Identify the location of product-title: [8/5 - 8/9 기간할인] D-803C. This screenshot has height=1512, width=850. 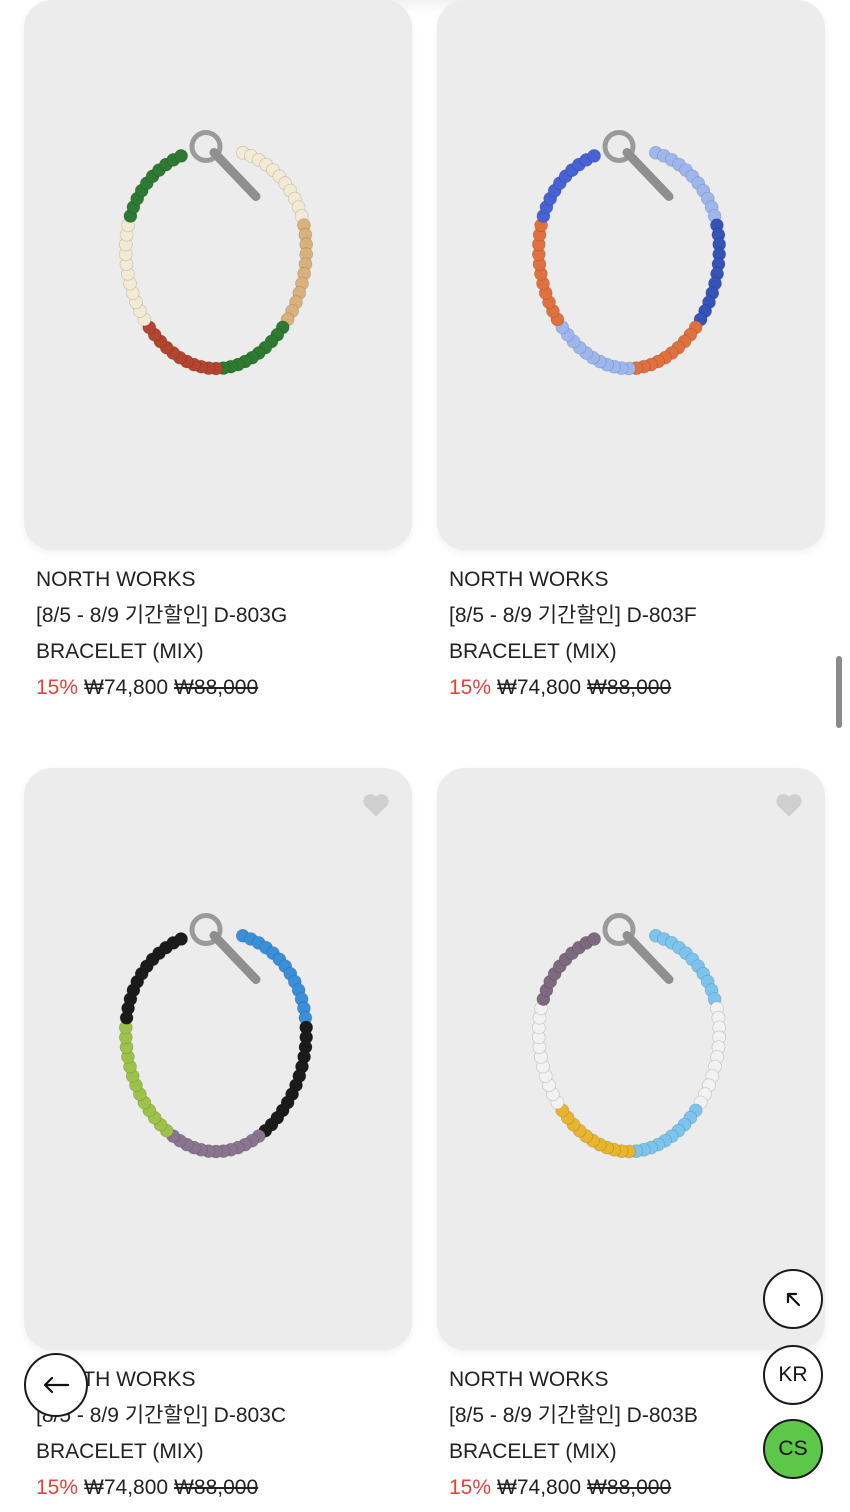
(225, 1416).